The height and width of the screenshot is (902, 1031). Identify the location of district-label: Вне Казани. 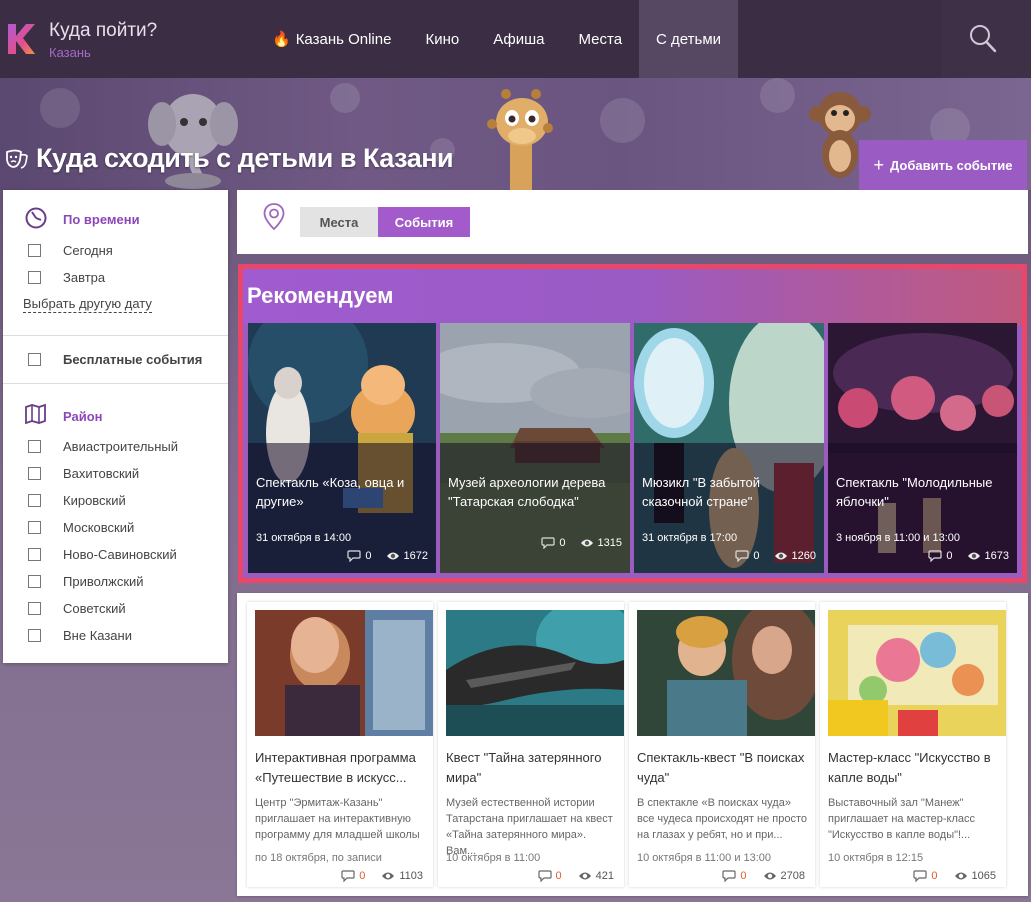
(97, 635).